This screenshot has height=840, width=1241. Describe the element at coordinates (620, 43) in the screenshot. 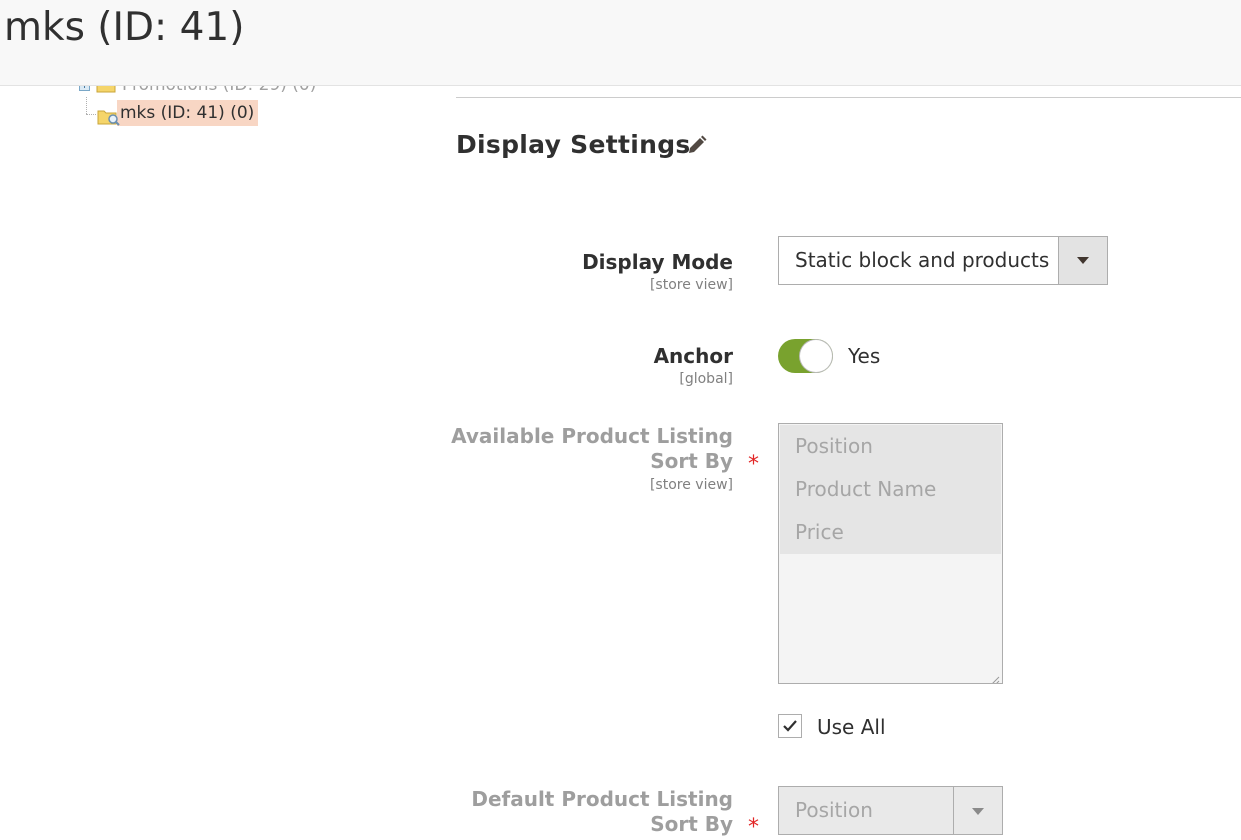

I see `page-header: mks (ID: 41)` at that location.